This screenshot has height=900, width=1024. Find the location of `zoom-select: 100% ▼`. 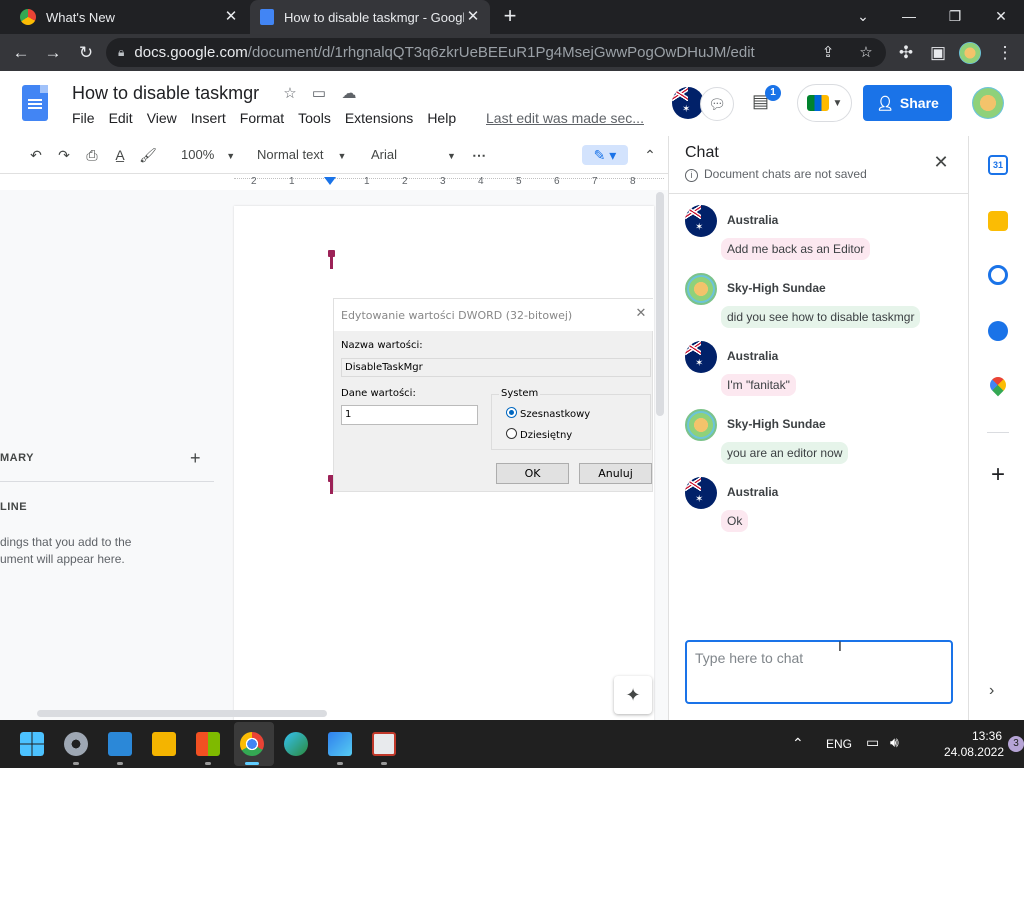

zoom-select: 100% ▼ is located at coordinates (208, 155).